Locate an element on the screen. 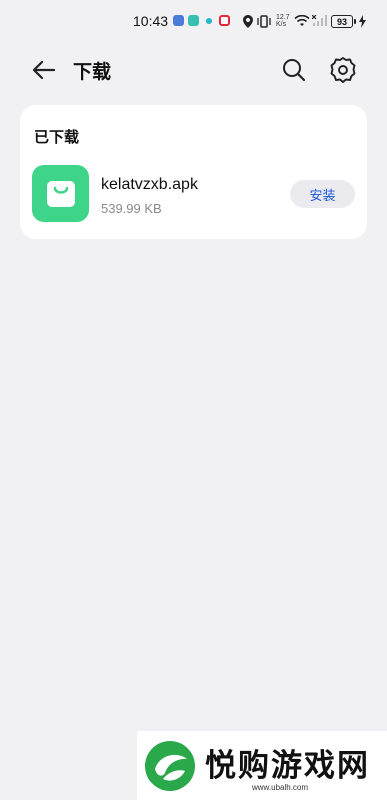 Image resolution: width=387 pixels, height=800 pixels. search-button is located at coordinates (294, 70).